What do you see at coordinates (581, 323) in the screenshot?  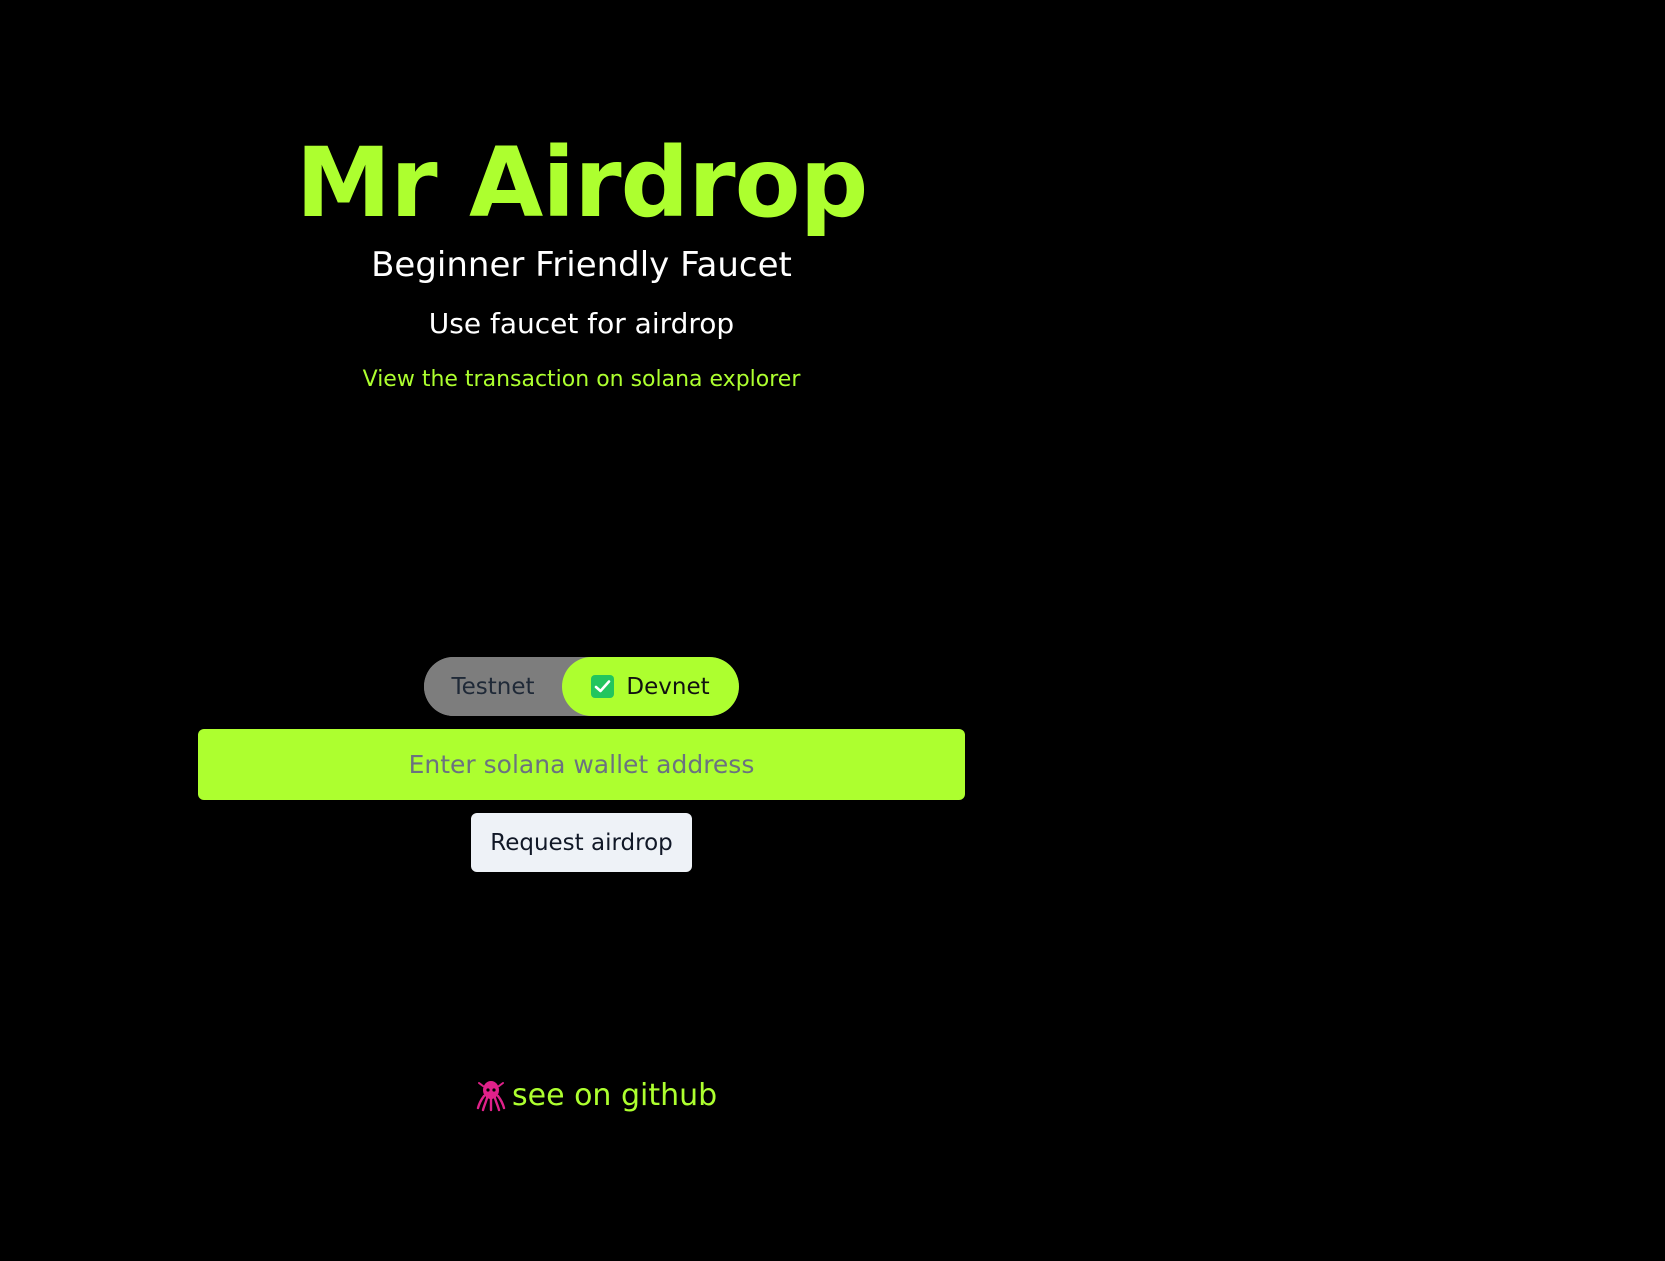 I see `faucet-hint: Use faucet for airdrop` at bounding box center [581, 323].